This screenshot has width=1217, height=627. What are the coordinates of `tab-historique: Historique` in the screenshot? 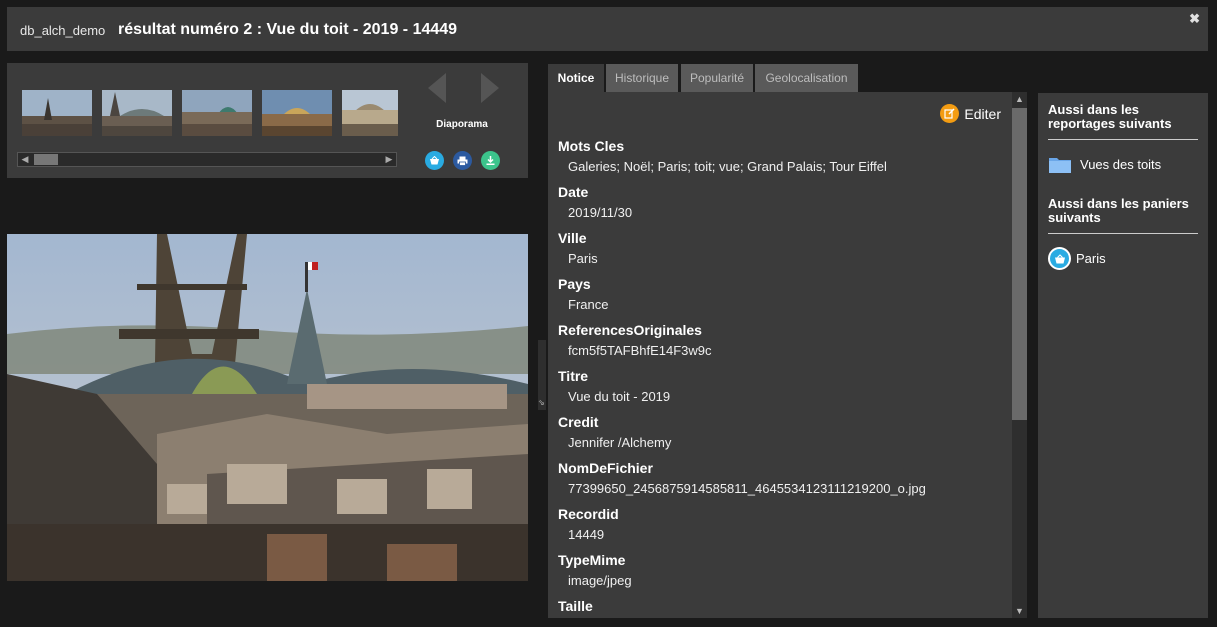 It's located at (642, 78).